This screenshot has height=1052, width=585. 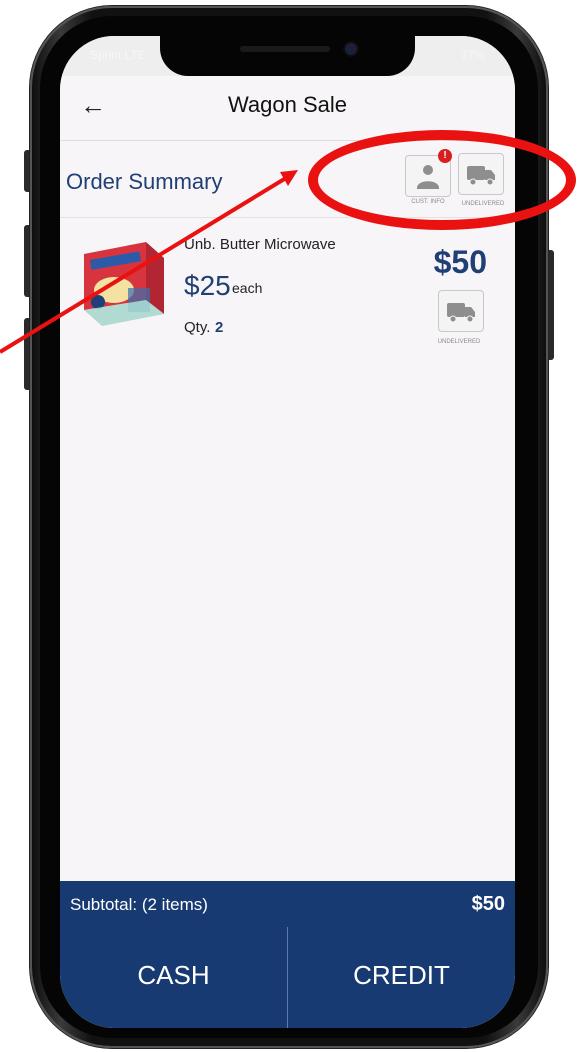 What do you see at coordinates (207, 285) in the screenshot?
I see `unit-price: $25` at bounding box center [207, 285].